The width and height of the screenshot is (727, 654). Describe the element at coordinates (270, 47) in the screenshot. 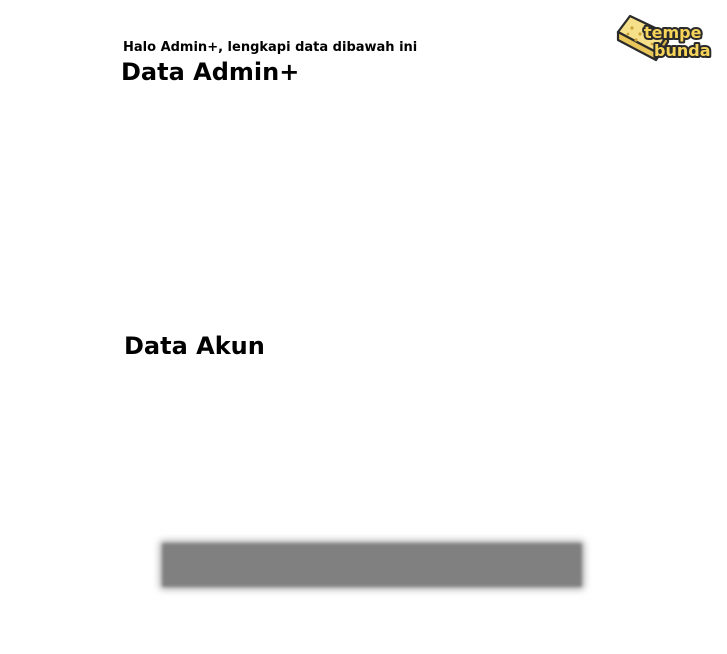

I see `greeting-text: Halo Admin+, lengkapi data dibawah ini` at that location.